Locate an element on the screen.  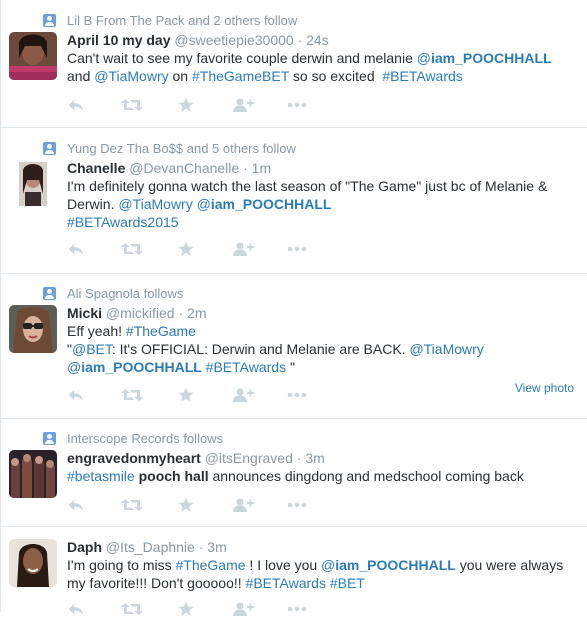
hashtag-link: #TheGameBET is located at coordinates (240, 76).